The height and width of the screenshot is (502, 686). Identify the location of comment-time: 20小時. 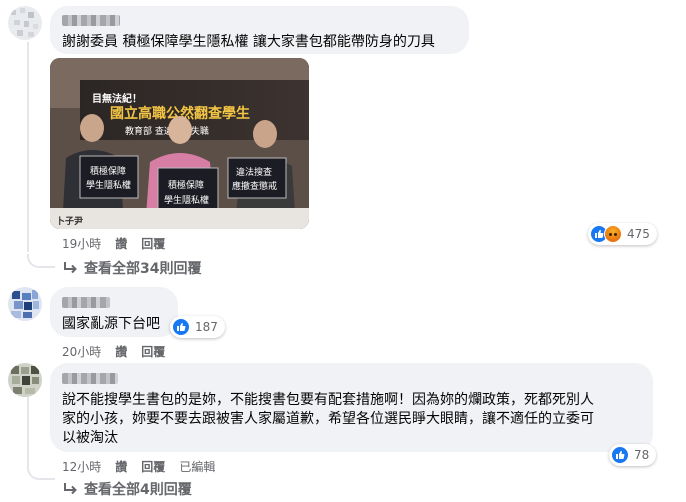
(81, 351).